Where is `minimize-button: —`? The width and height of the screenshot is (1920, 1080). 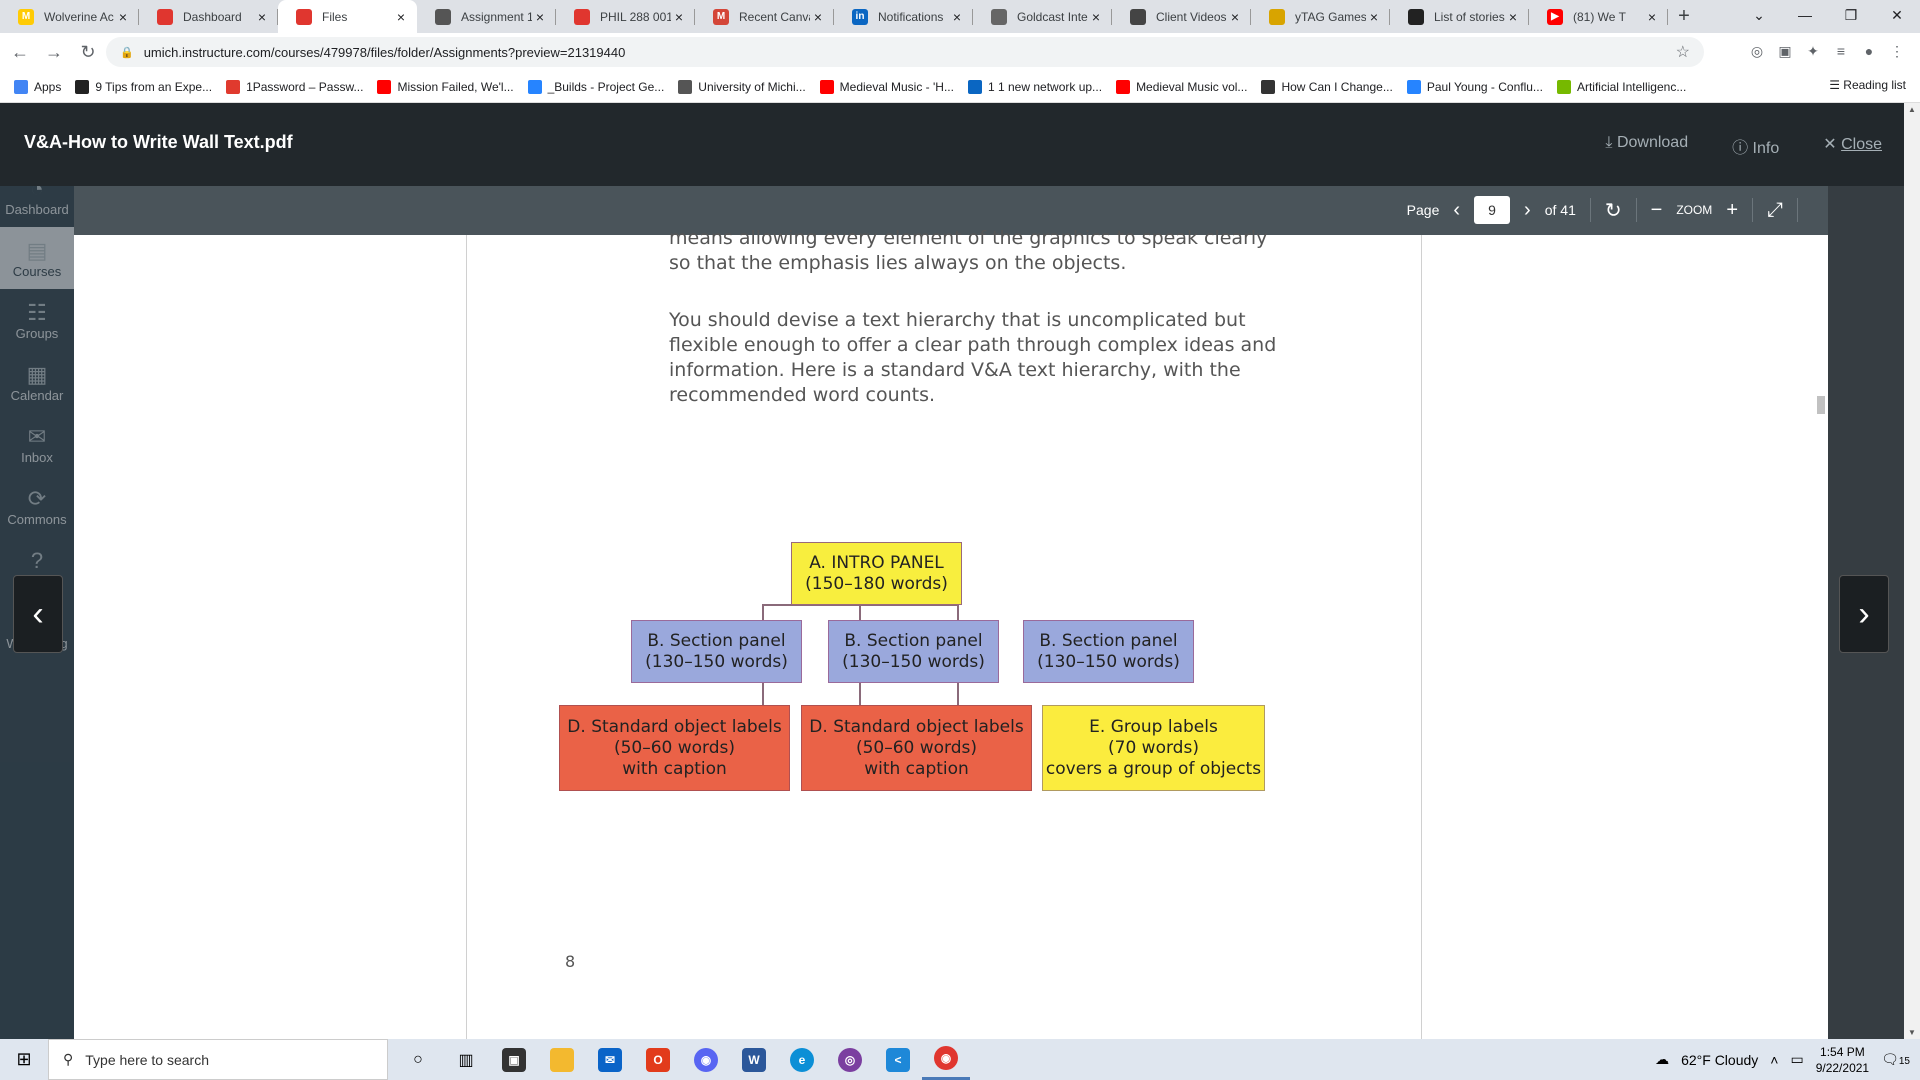
minimize-button: — is located at coordinates (1805, 16).